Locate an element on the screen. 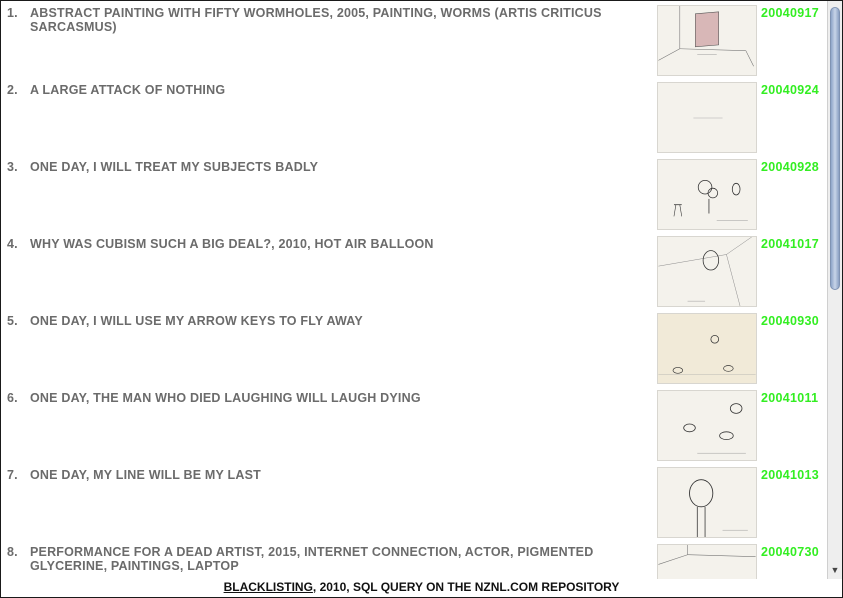 Image resolution: width=843 pixels, height=598 pixels. thumbnail-room-panel is located at coordinates (707, 40).